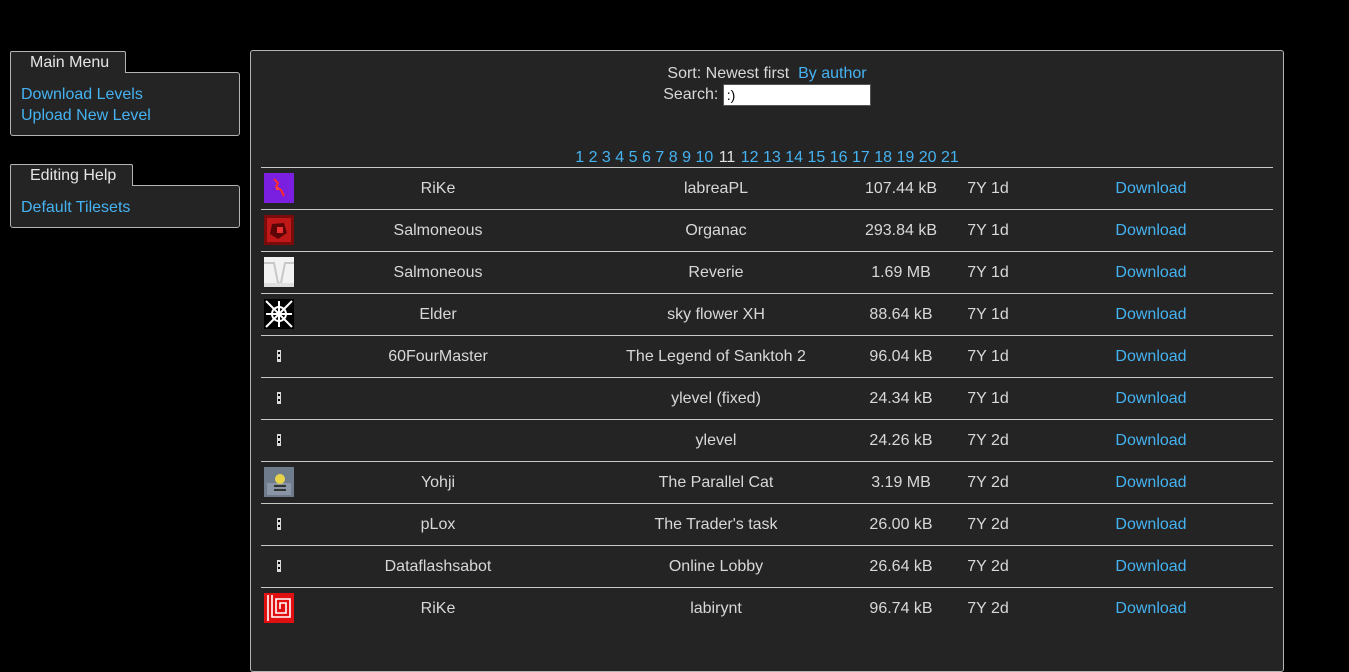 This screenshot has height=672, width=1349. Describe the element at coordinates (279, 188) in the screenshot. I see `purple-thumb-icon` at that location.